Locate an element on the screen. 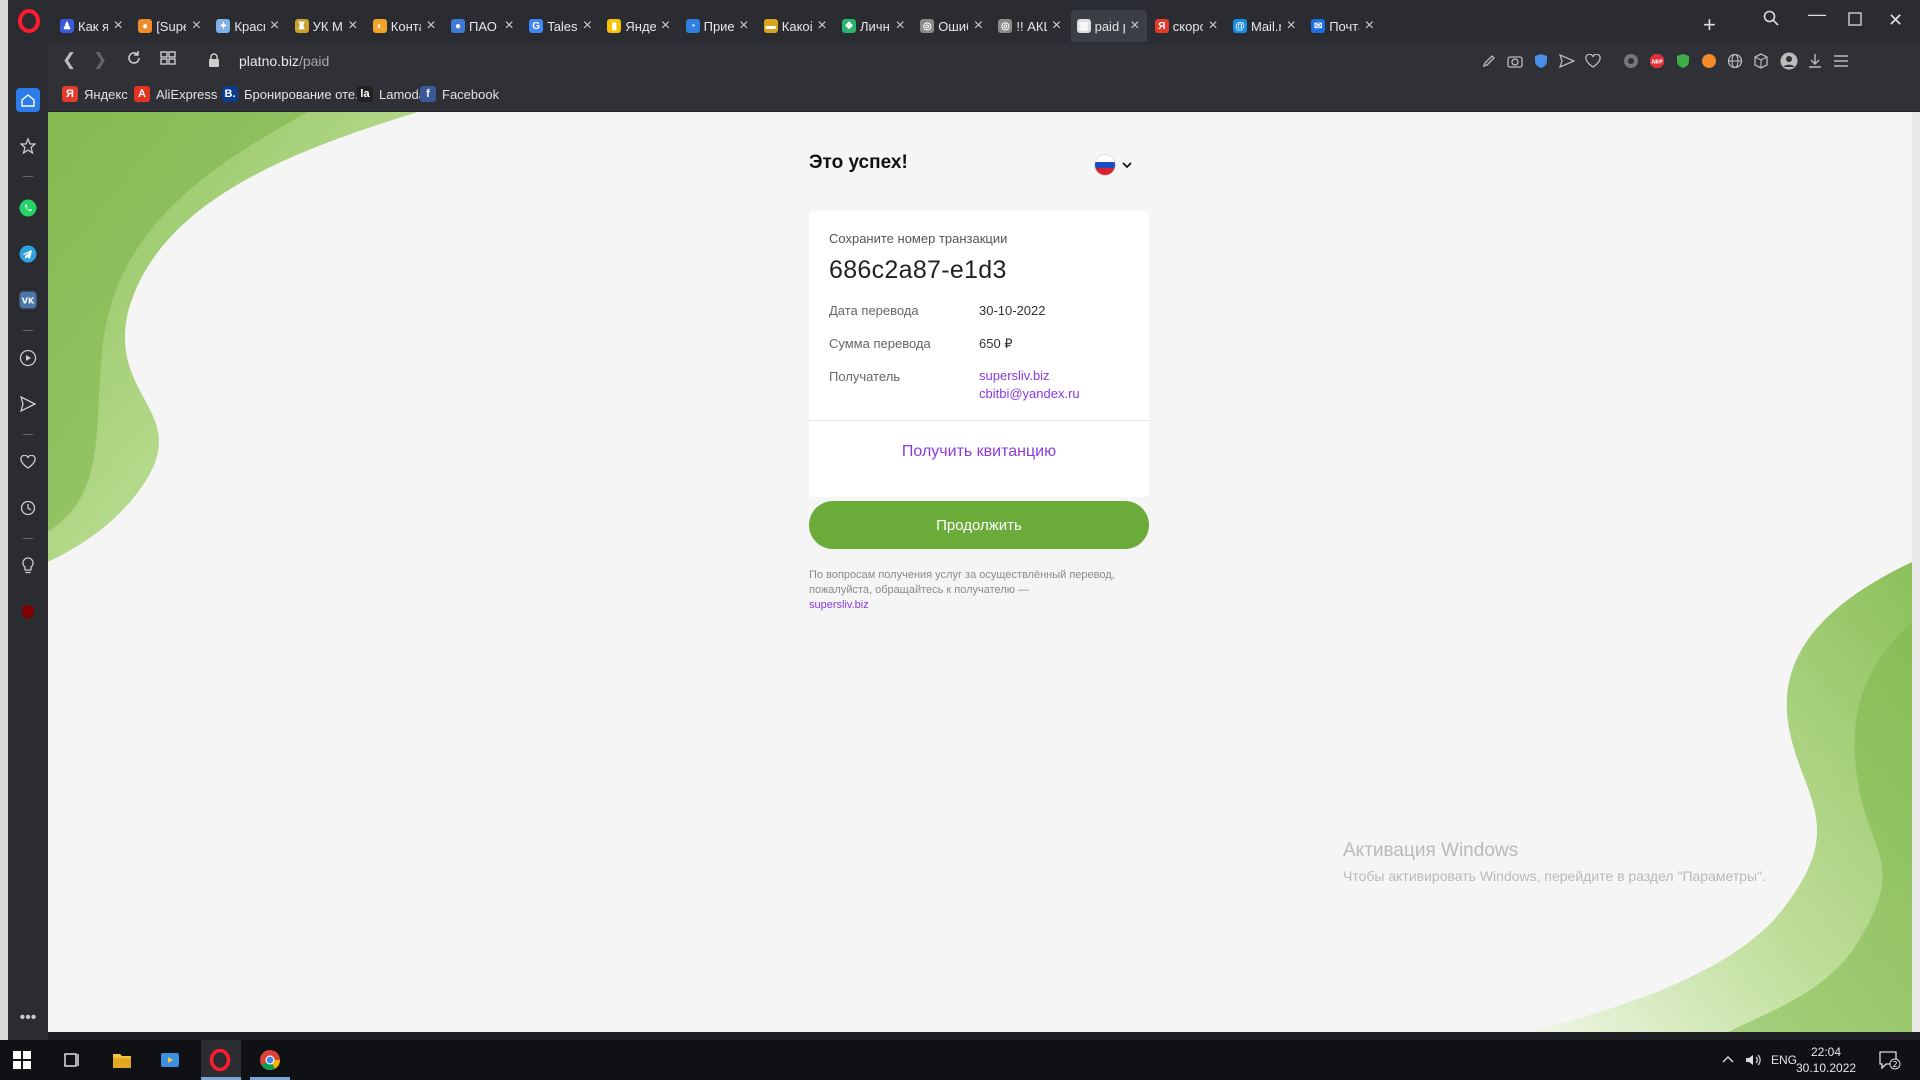 This screenshot has width=1920, height=1080. send-icon is located at coordinates (1567, 61).